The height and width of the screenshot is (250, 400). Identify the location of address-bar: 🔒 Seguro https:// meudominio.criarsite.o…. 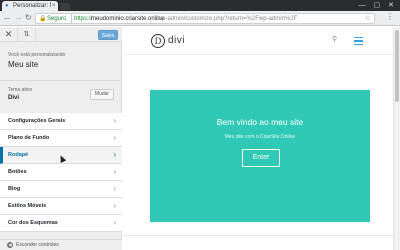
(205, 18).